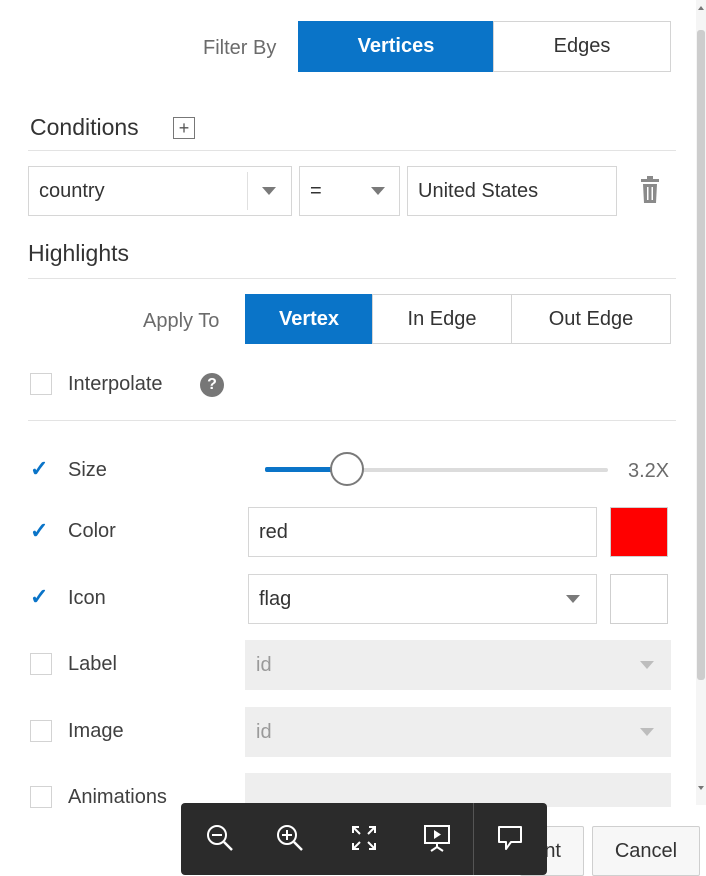  What do you see at coordinates (442, 319) in the screenshot?
I see `apply-in-edge-button: In Edge` at bounding box center [442, 319].